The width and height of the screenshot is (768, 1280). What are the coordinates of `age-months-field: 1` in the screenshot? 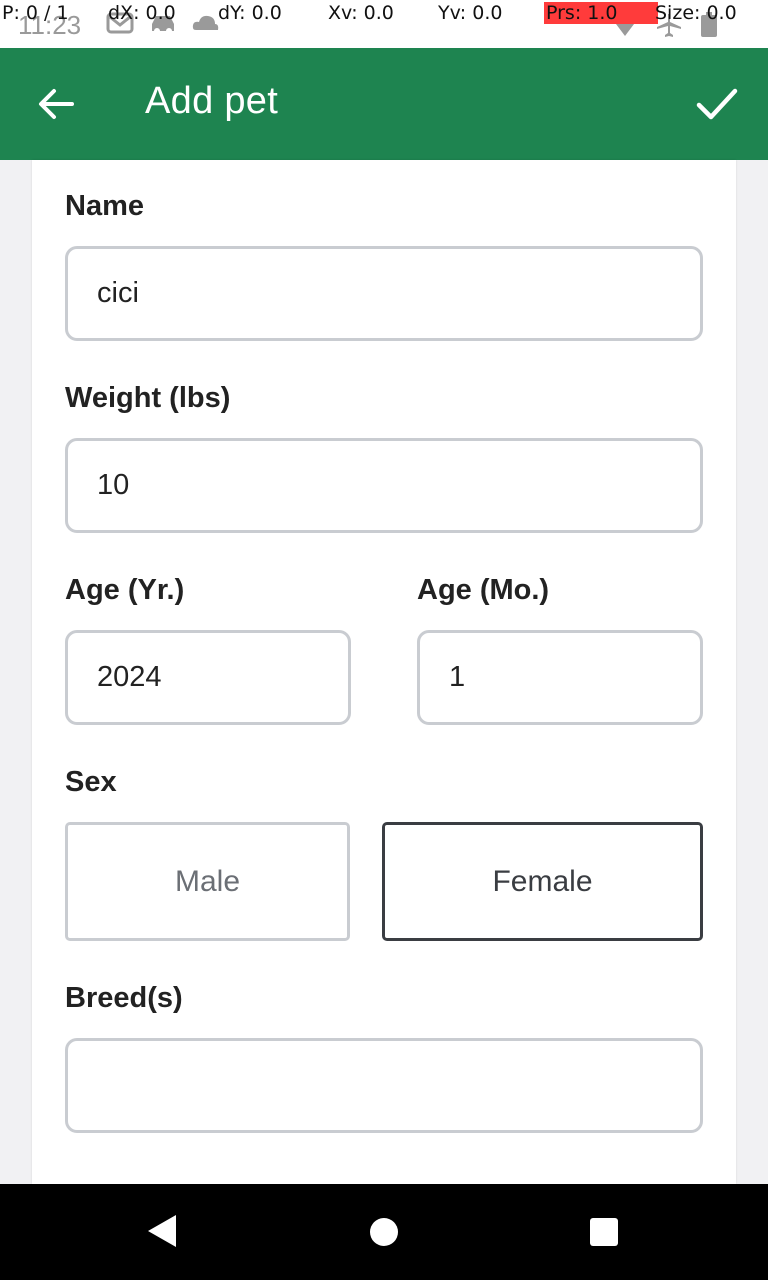 It's located at (560, 677).